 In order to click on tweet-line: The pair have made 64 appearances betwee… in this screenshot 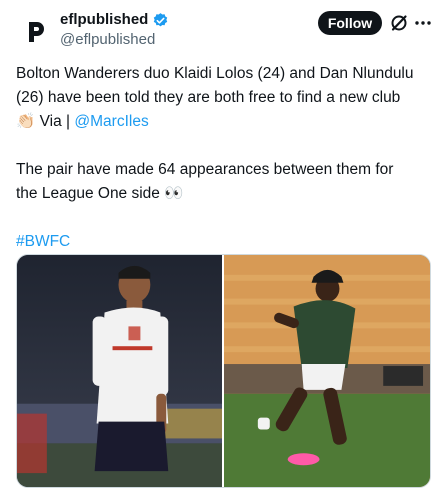, I will do `click(205, 169)`.